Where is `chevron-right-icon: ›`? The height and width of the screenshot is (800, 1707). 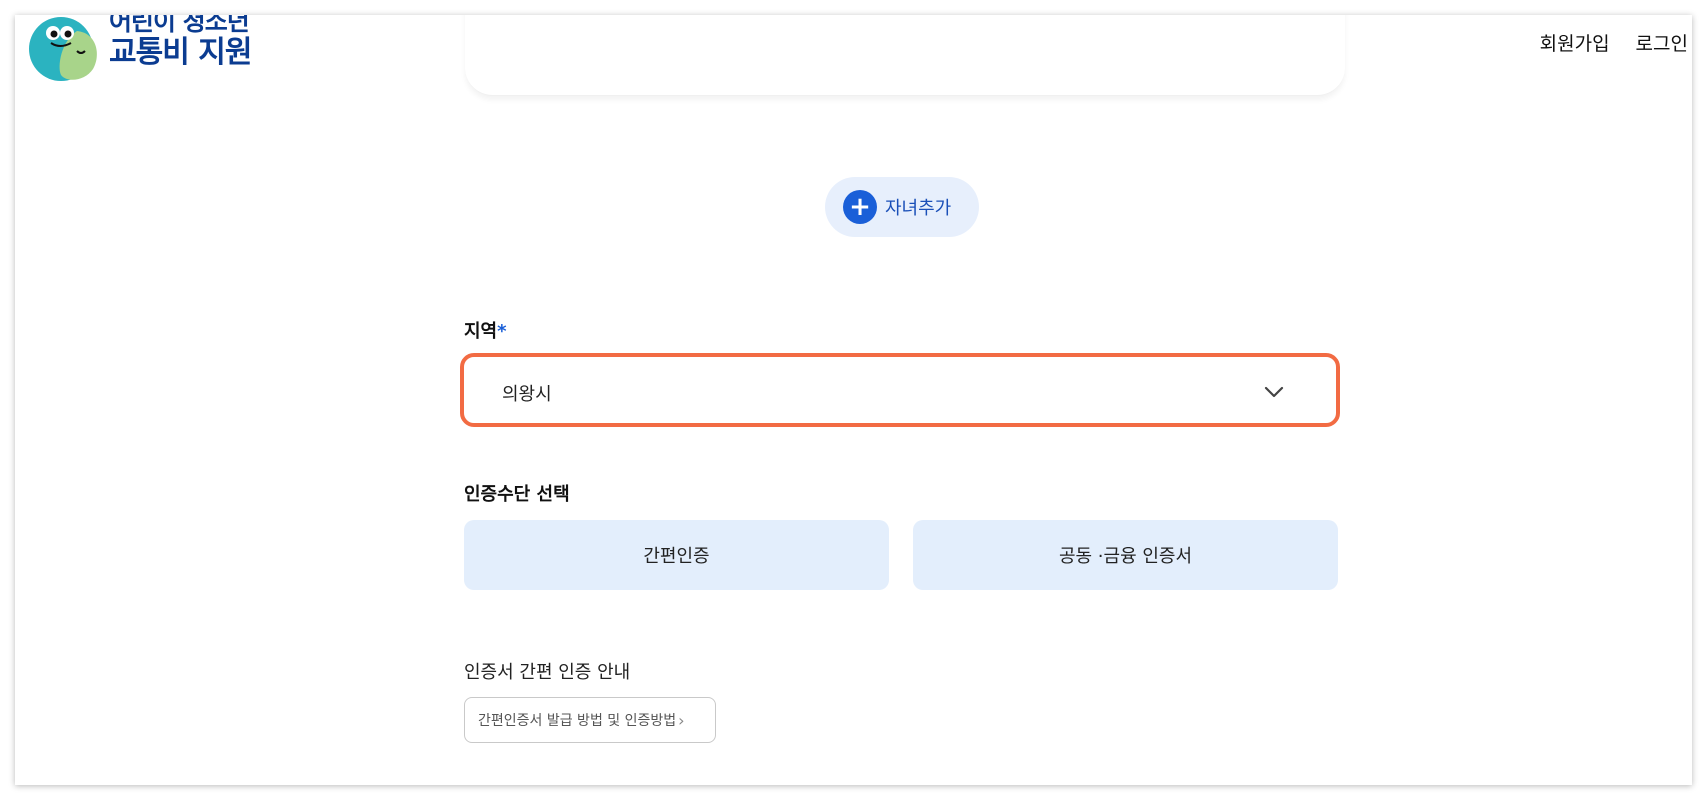
chevron-right-icon: › is located at coordinates (681, 720).